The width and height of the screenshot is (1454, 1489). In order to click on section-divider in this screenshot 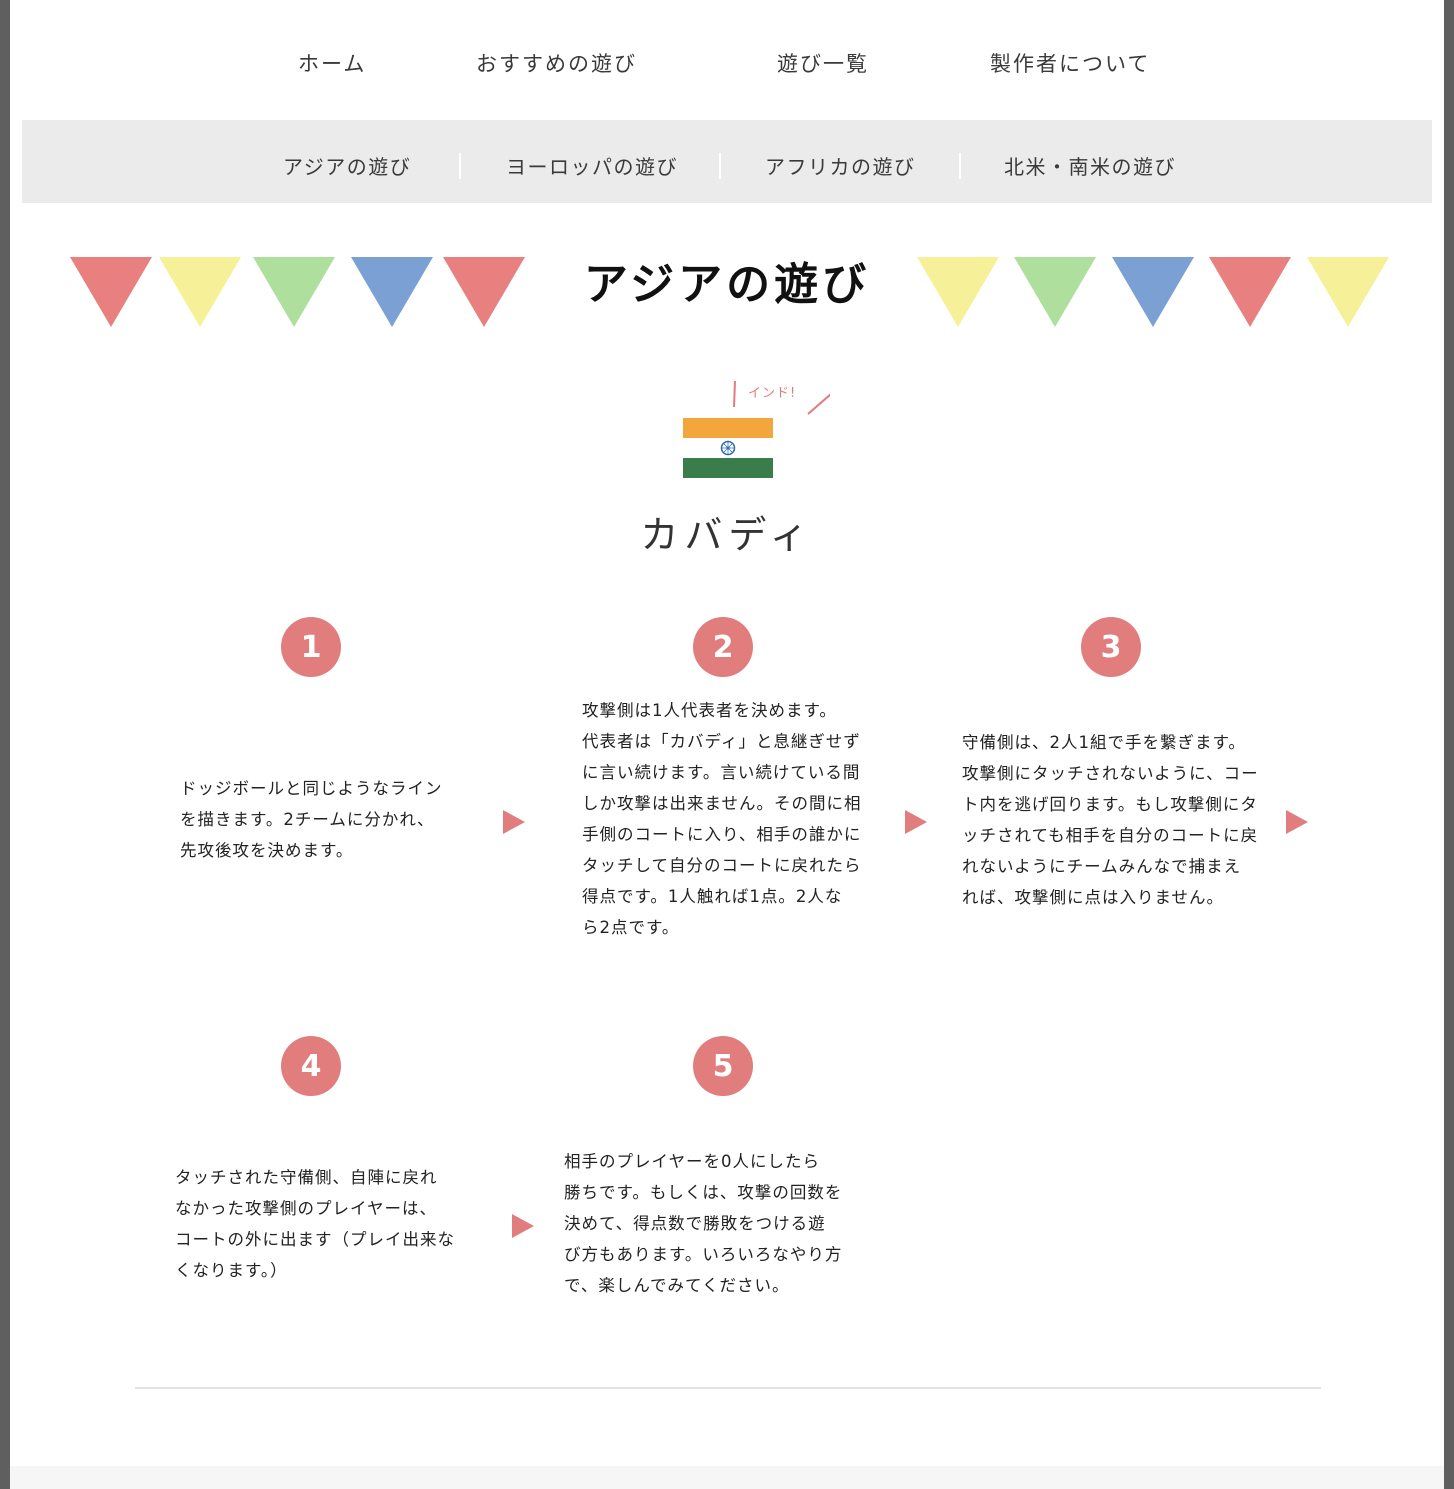, I will do `click(728, 1388)`.